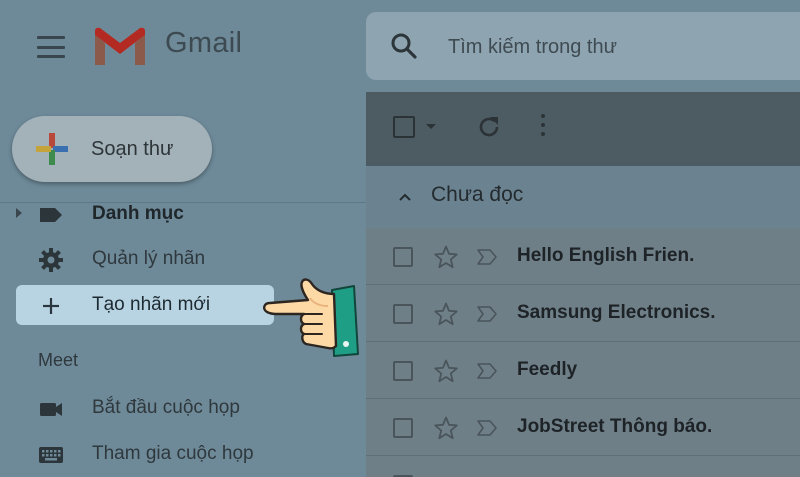 Image resolution: width=800 pixels, height=477 pixels. What do you see at coordinates (138, 213) in the screenshot?
I see `sidebar-item-label: Danh mục` at bounding box center [138, 213].